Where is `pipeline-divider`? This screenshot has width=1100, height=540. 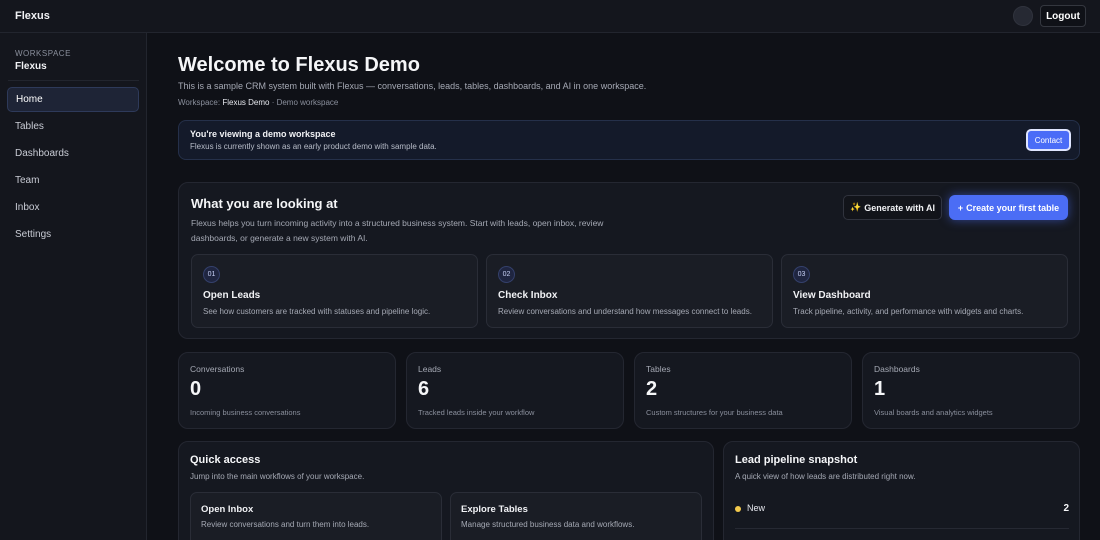 pipeline-divider is located at coordinates (902, 528).